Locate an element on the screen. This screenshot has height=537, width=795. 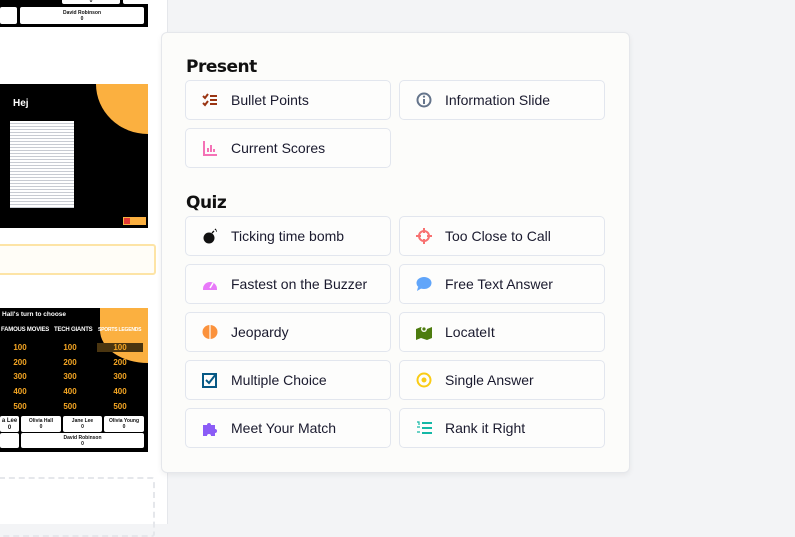
present-option-current-scores: Current Scores is located at coordinates (288, 148).